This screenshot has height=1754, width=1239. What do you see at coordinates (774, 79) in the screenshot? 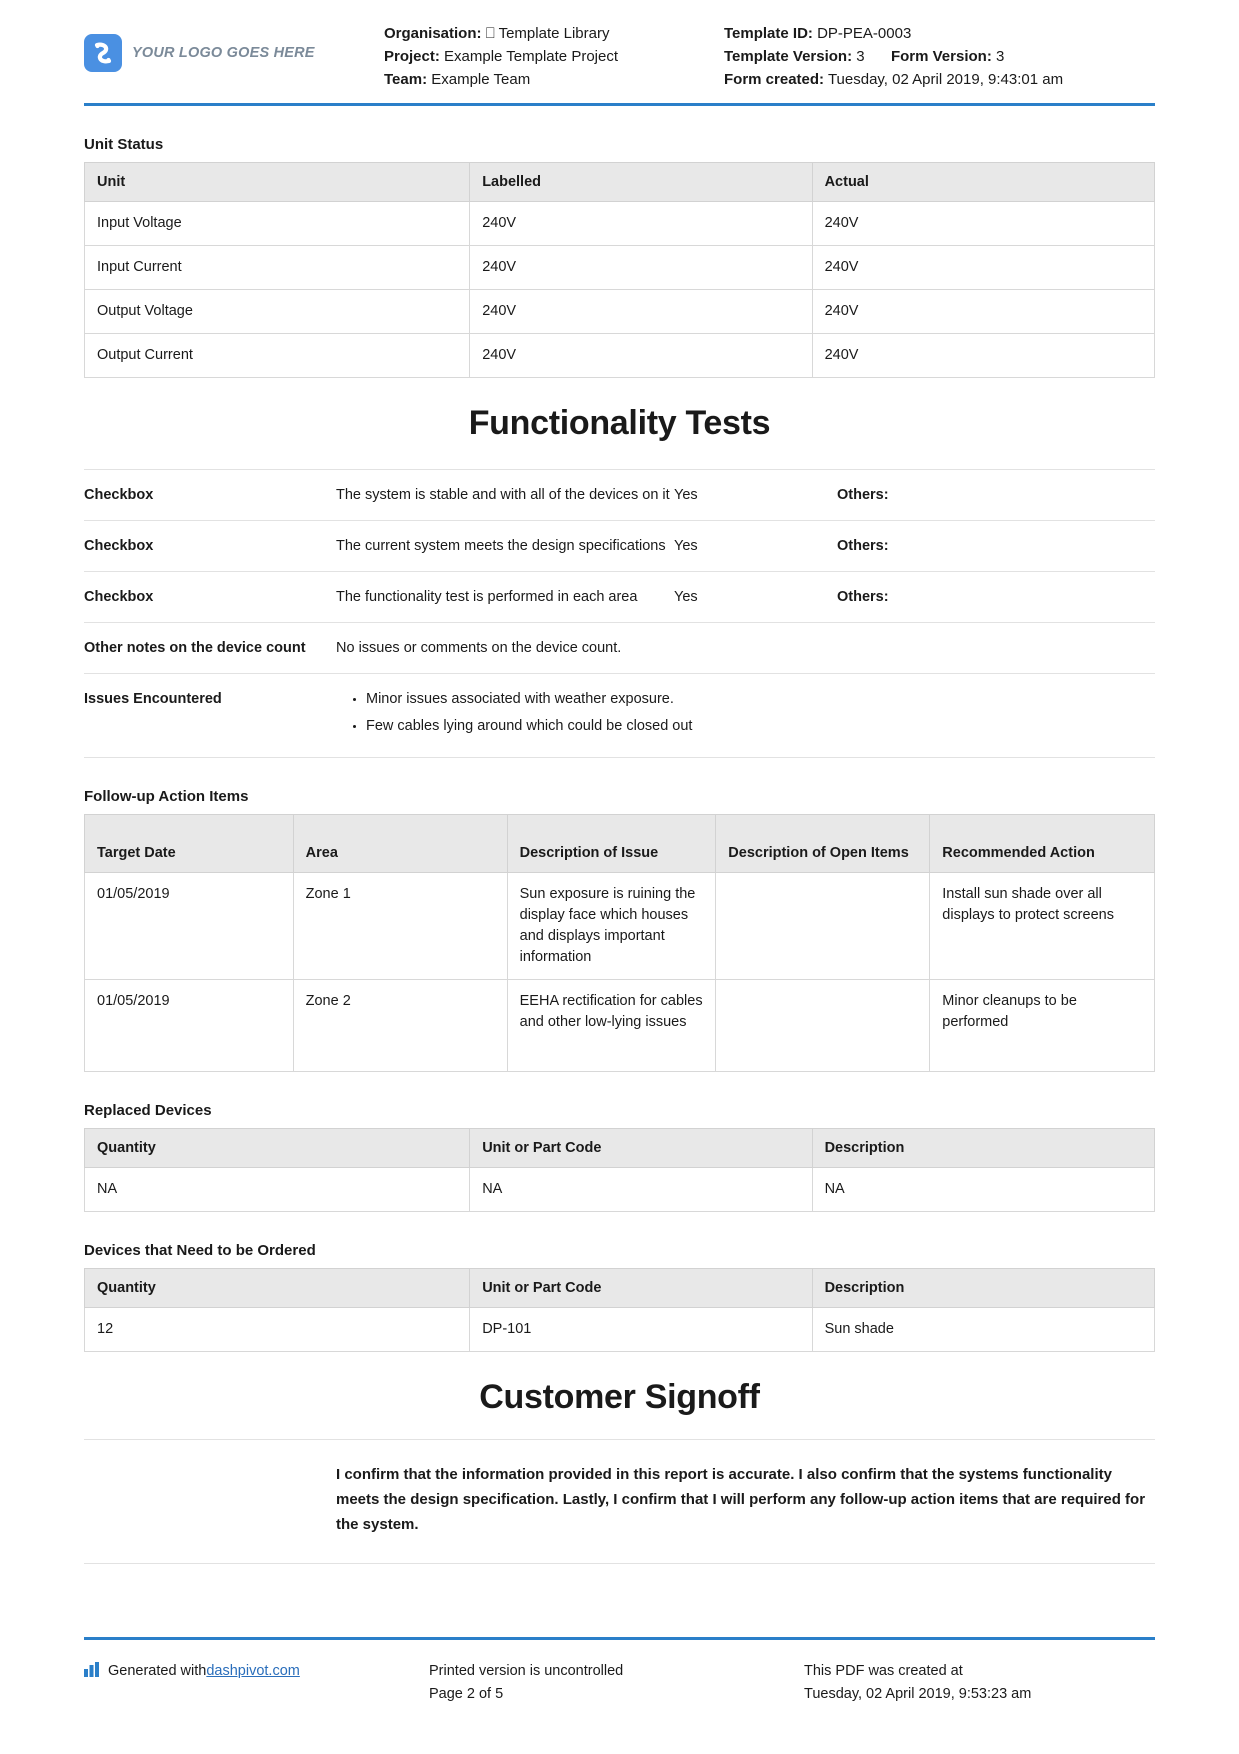
I see `form-created-label: Form created:` at bounding box center [774, 79].